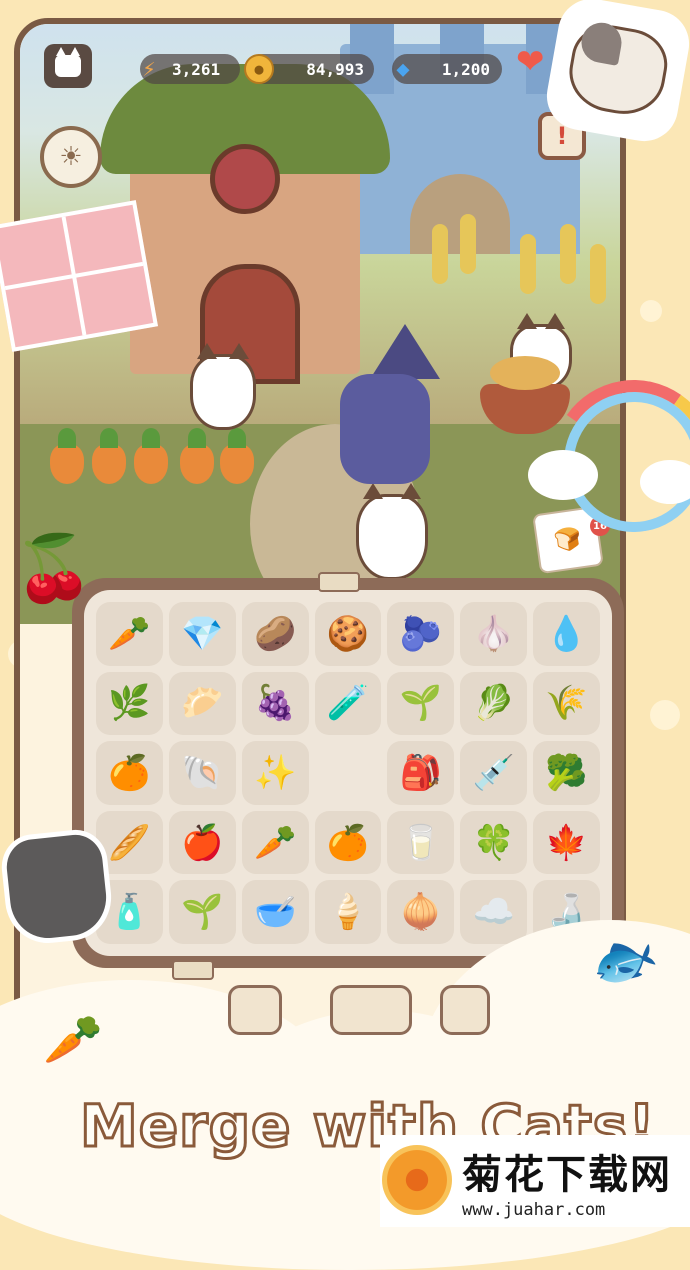  Describe the element at coordinates (129, 912) in the screenshot. I see `potion-bottle-icon: 🧴` at that location.